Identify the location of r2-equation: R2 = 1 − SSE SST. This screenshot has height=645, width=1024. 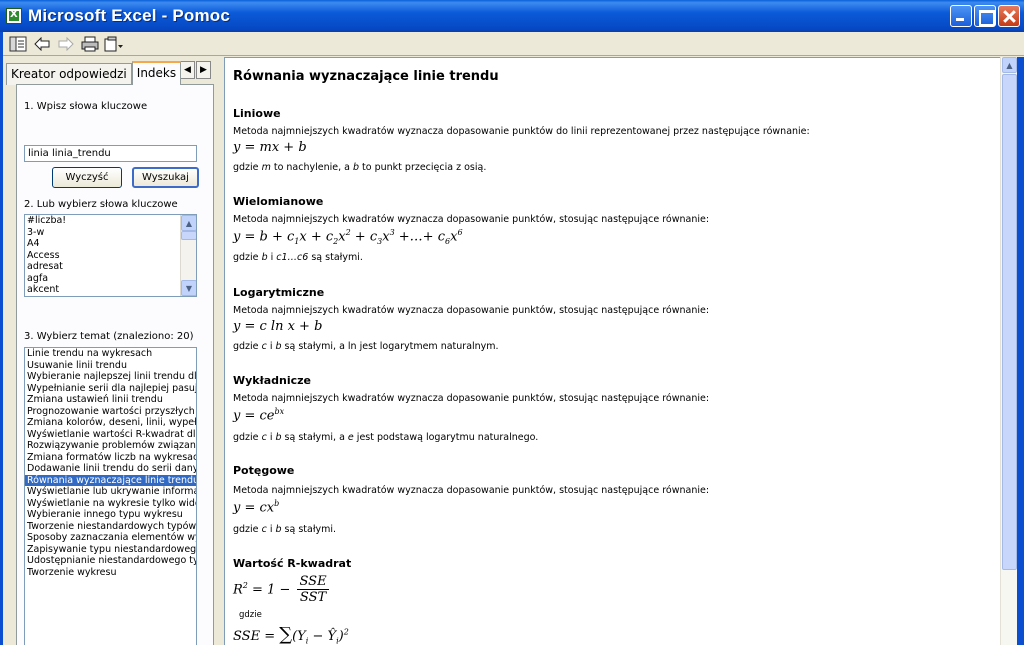
(281, 589).